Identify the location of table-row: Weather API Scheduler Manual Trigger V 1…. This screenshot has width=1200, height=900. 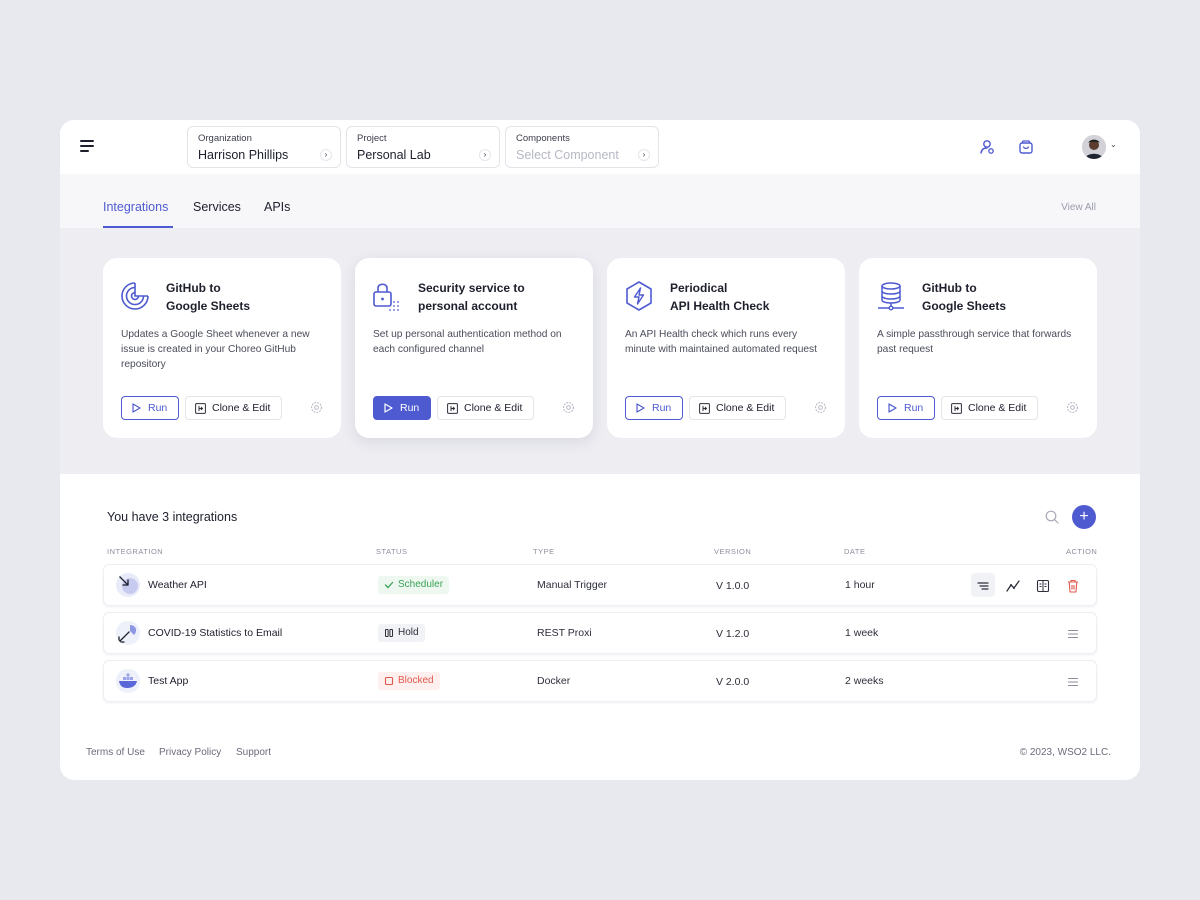
(600, 585).